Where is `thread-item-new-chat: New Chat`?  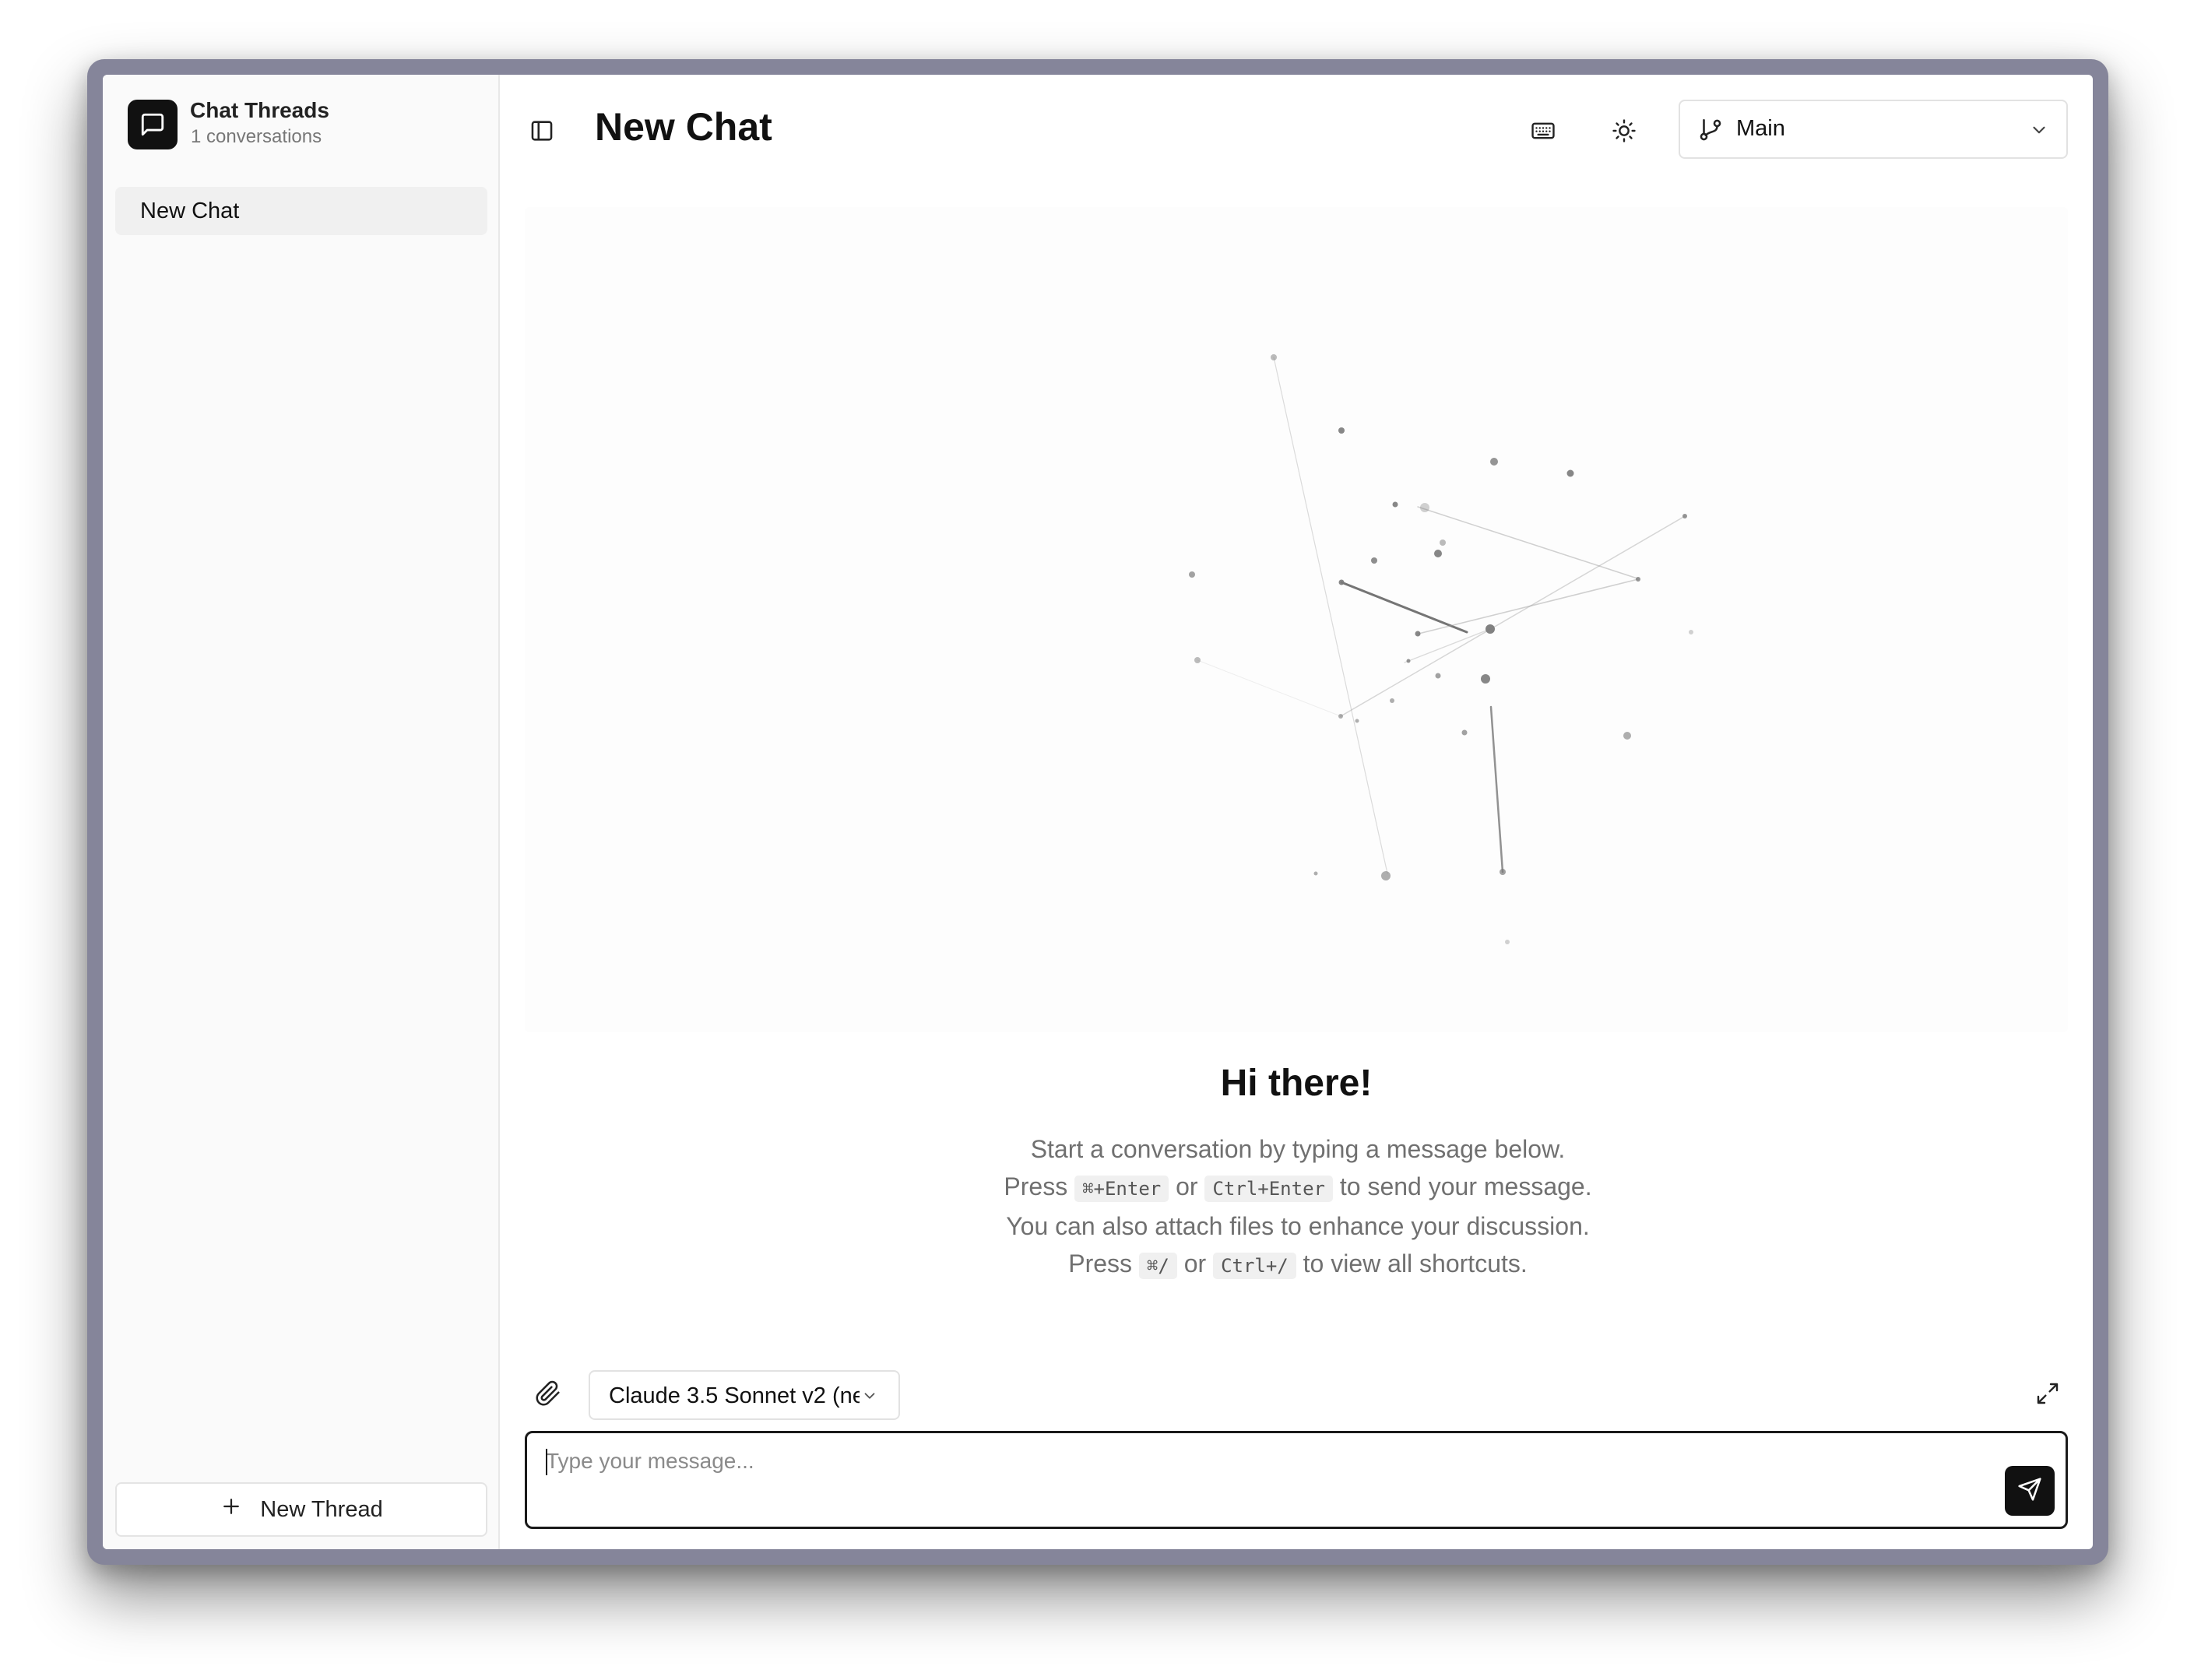 thread-item-new-chat: New Chat is located at coordinates (301, 211).